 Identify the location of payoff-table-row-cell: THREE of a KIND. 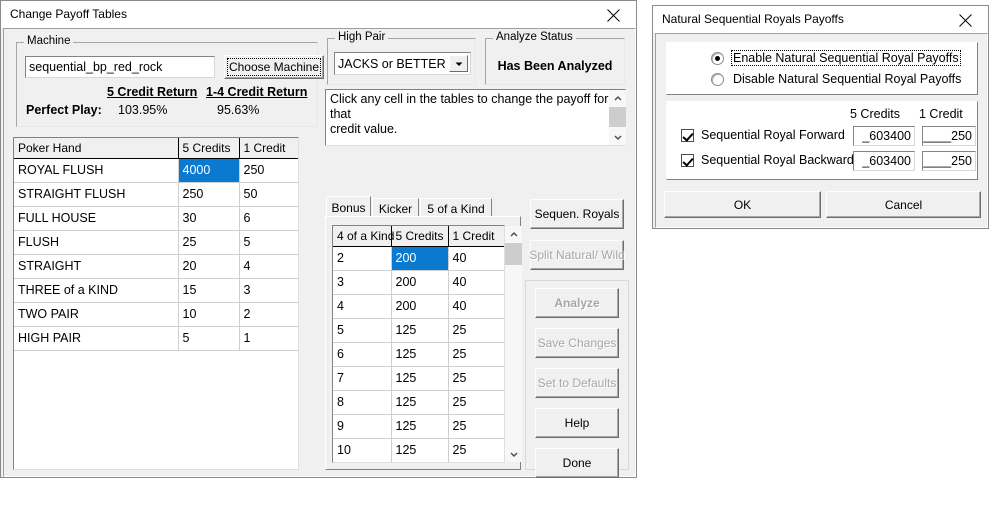
(96, 290).